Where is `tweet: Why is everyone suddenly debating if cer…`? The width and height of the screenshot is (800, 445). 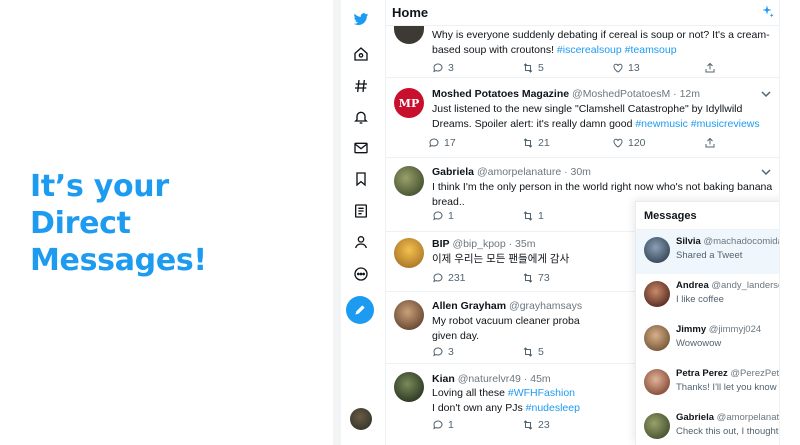
tweet: Why is everyone suddenly debating if cer… is located at coordinates (582, 52).